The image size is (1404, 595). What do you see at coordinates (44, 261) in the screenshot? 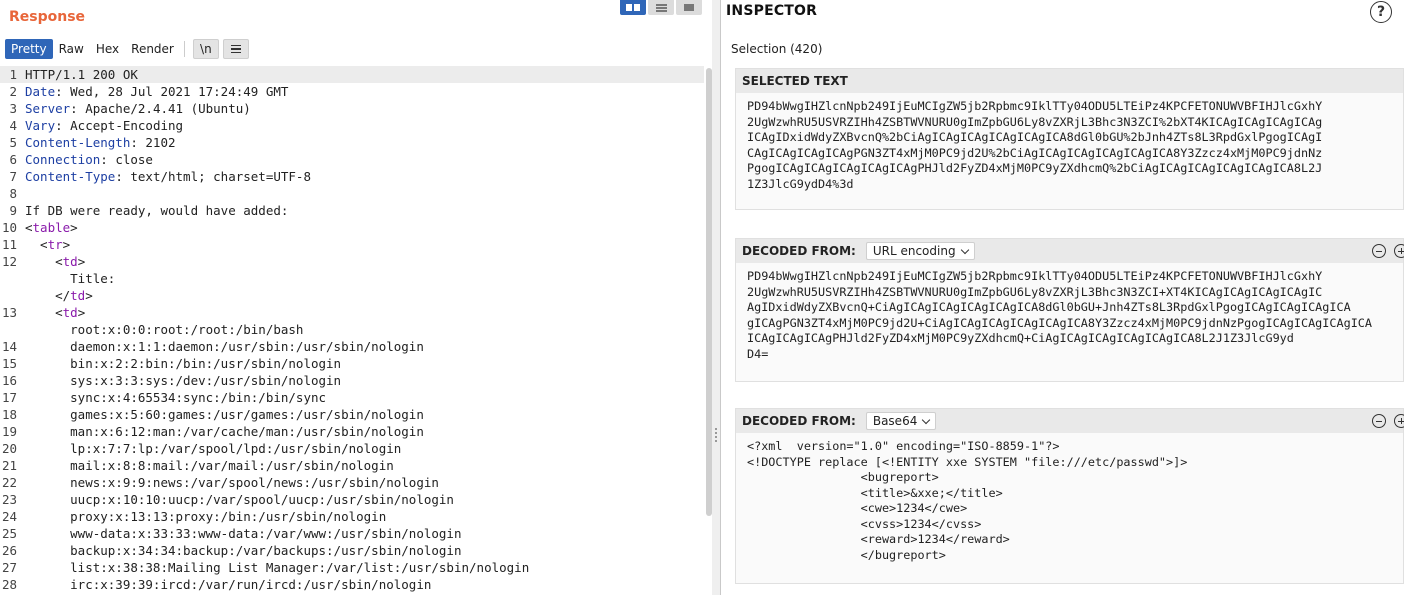
I see `code-token: <` at bounding box center [44, 261].